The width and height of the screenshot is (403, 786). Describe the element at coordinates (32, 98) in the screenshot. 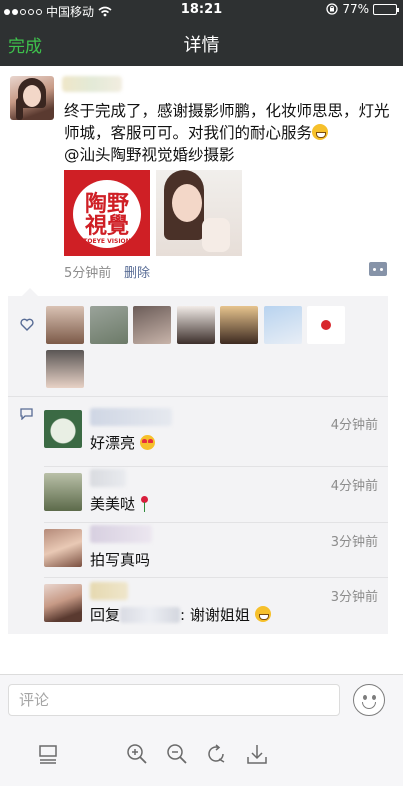

I see `poster-avatar` at that location.